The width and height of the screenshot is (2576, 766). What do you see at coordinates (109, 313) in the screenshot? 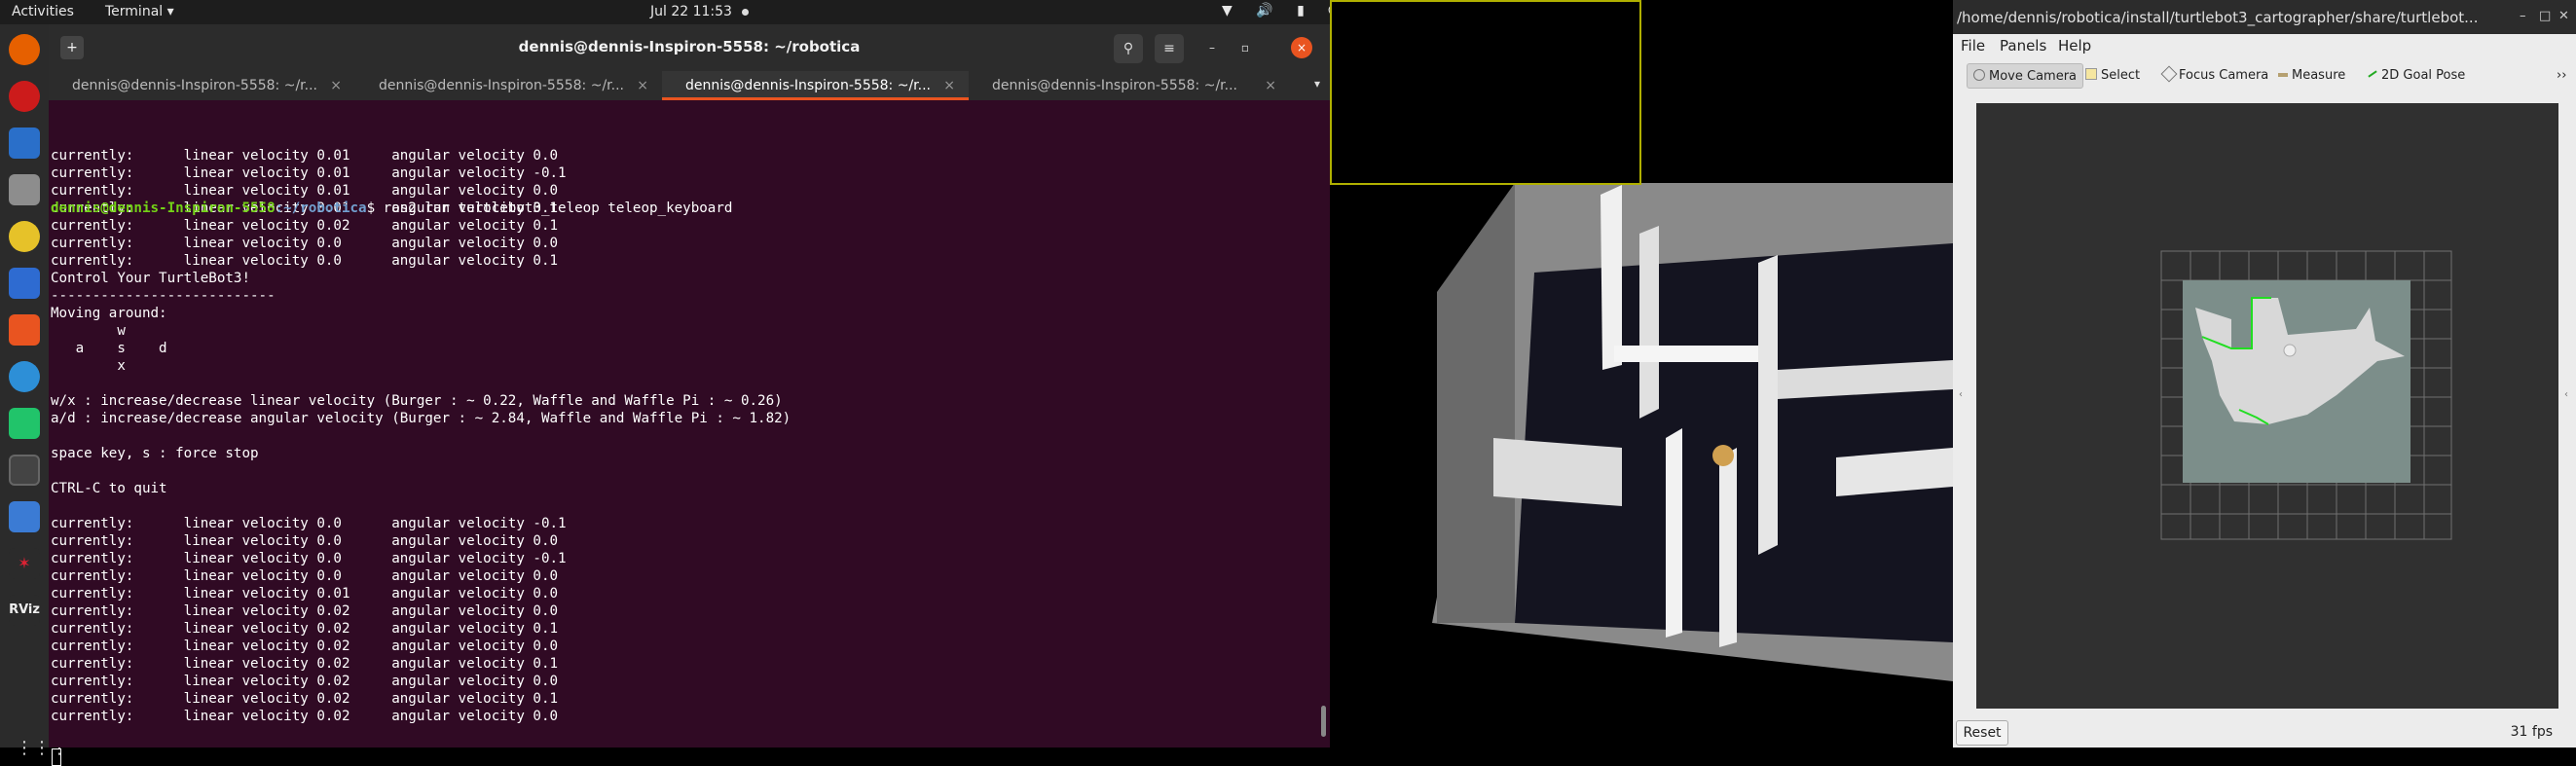
I see `terminal-line: Moving around:` at bounding box center [109, 313].